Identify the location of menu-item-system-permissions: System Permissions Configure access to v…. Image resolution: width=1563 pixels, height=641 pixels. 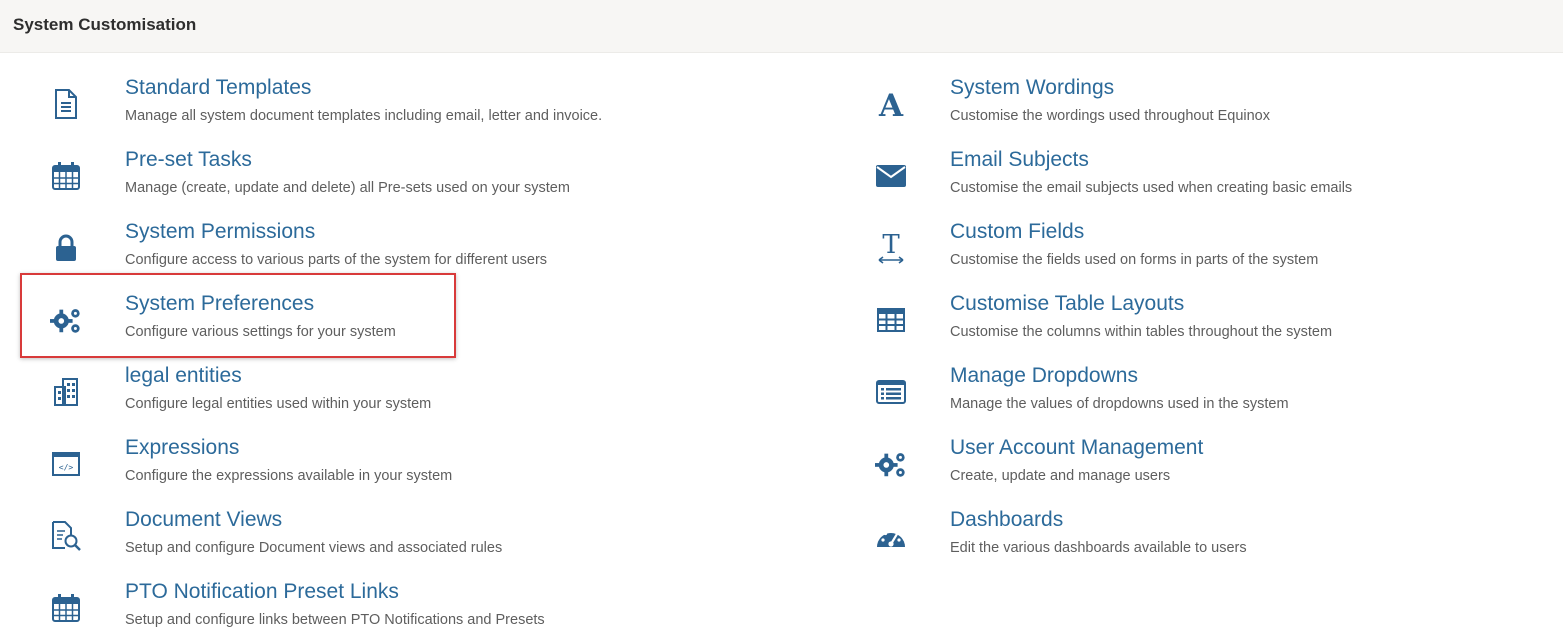
(350, 252).